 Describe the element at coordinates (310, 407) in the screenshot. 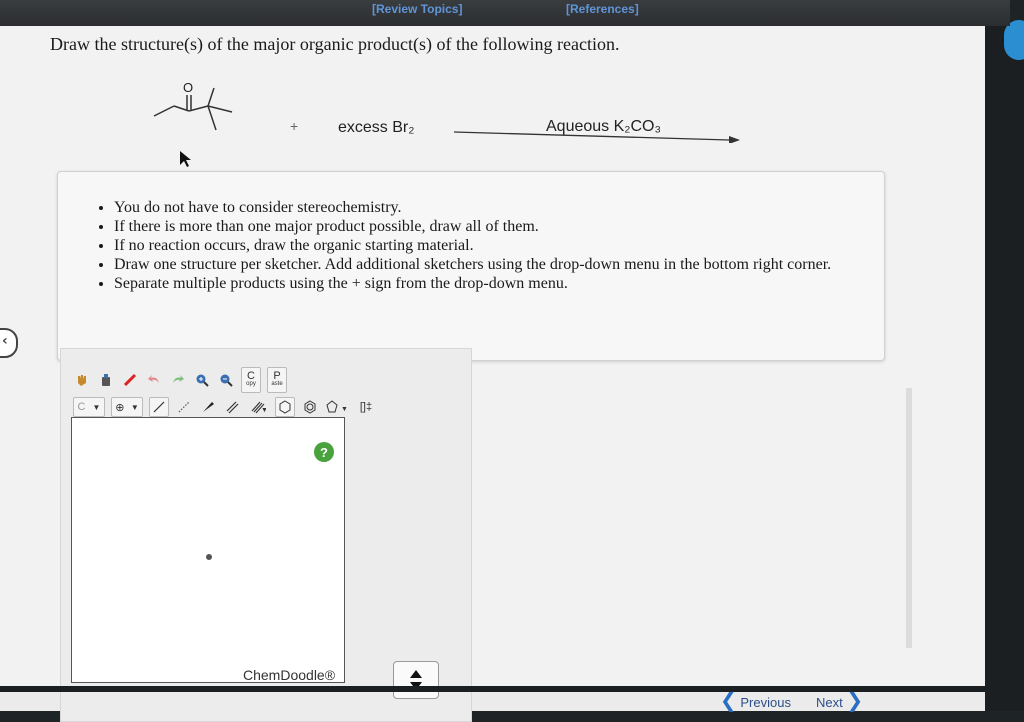

I see `benzene-icon` at that location.